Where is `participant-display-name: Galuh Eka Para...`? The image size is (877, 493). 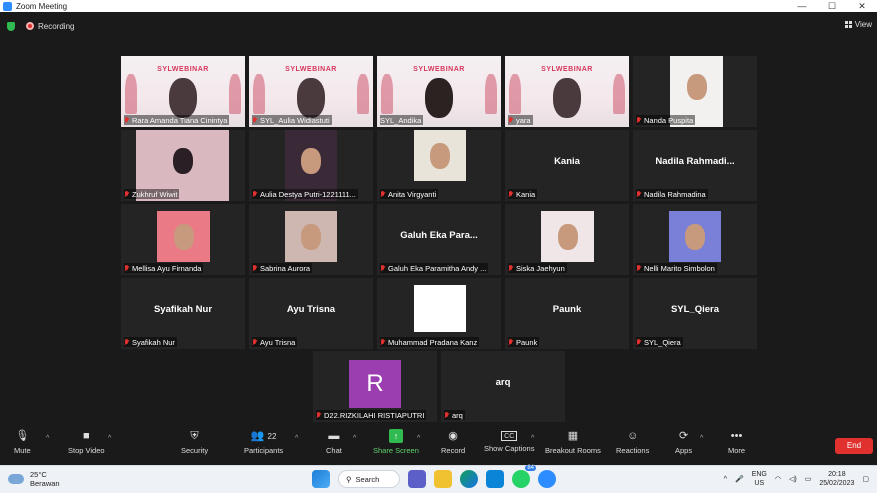 participant-display-name: Galuh Eka Para... is located at coordinates (439, 235).